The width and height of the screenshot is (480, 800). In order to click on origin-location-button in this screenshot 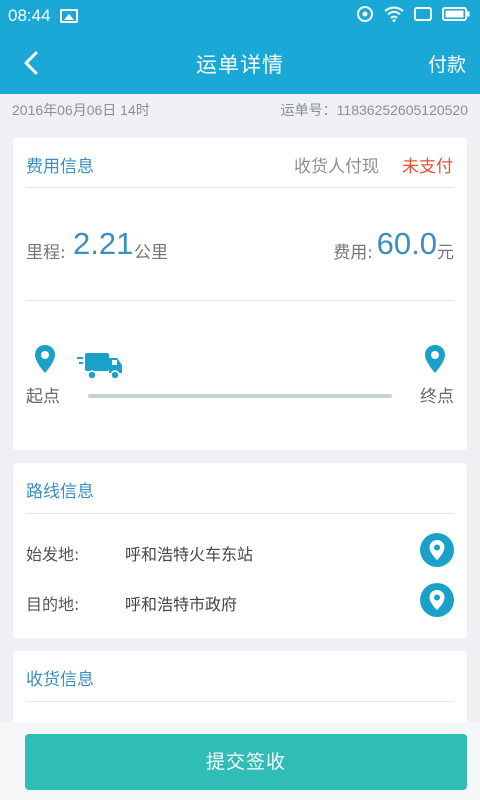, I will do `click(437, 550)`.